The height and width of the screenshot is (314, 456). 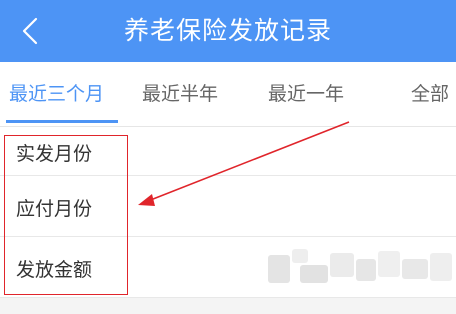 What do you see at coordinates (54, 154) in the screenshot?
I see `row-label: 实发月份` at bounding box center [54, 154].